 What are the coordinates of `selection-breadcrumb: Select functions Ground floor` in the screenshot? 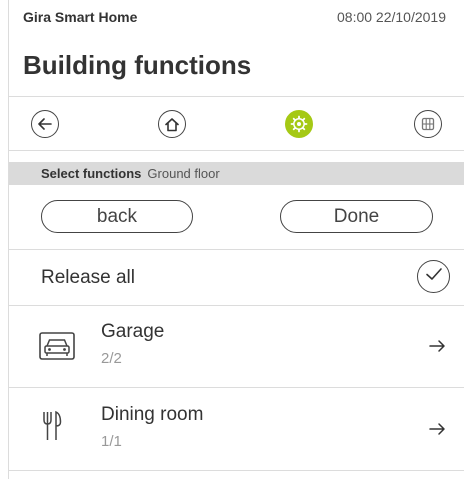 It's located at (236, 173).